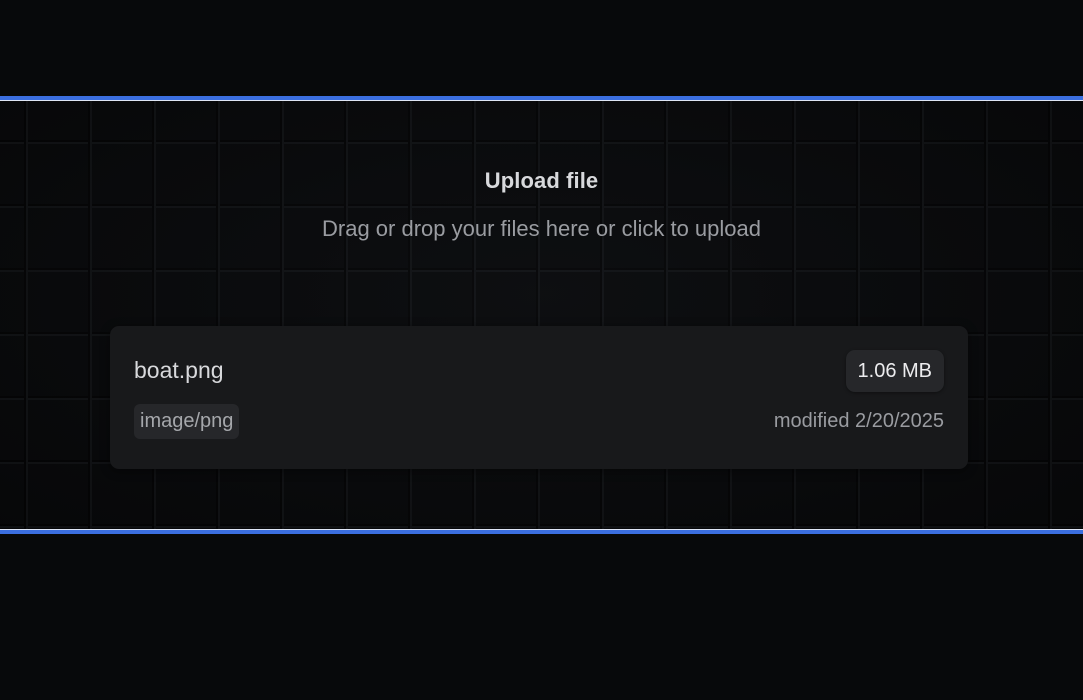 The image size is (1083, 700). What do you see at coordinates (187, 421) in the screenshot?
I see `file-type-badge: image/png` at bounding box center [187, 421].